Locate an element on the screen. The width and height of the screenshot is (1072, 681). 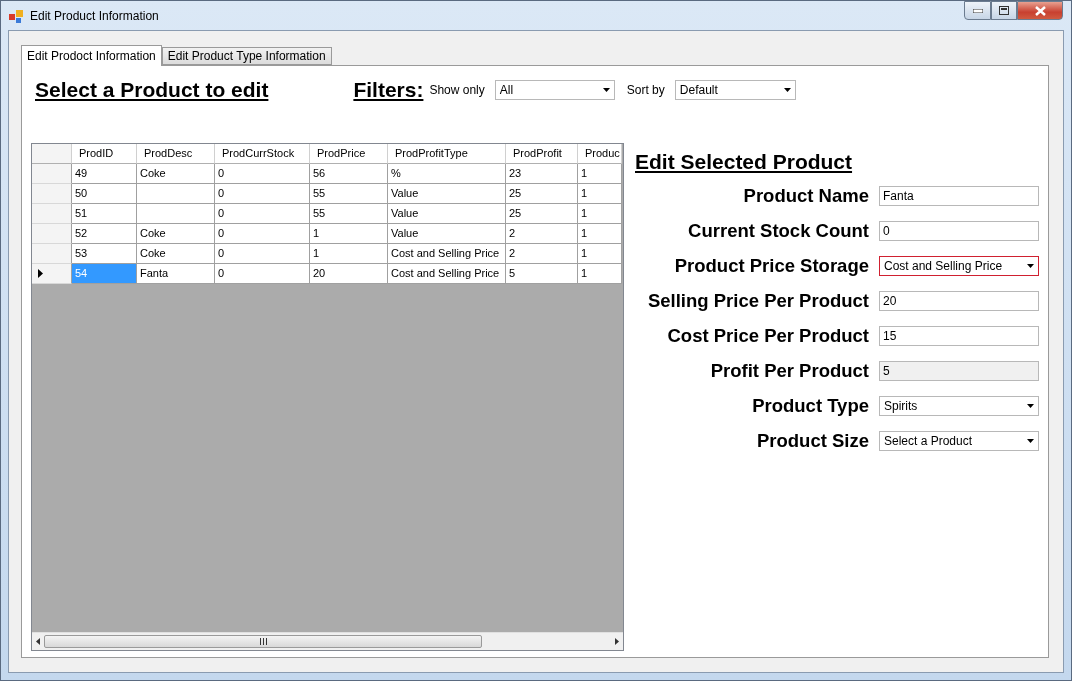
field-label: Selling Price Per Product is located at coordinates (757, 300).